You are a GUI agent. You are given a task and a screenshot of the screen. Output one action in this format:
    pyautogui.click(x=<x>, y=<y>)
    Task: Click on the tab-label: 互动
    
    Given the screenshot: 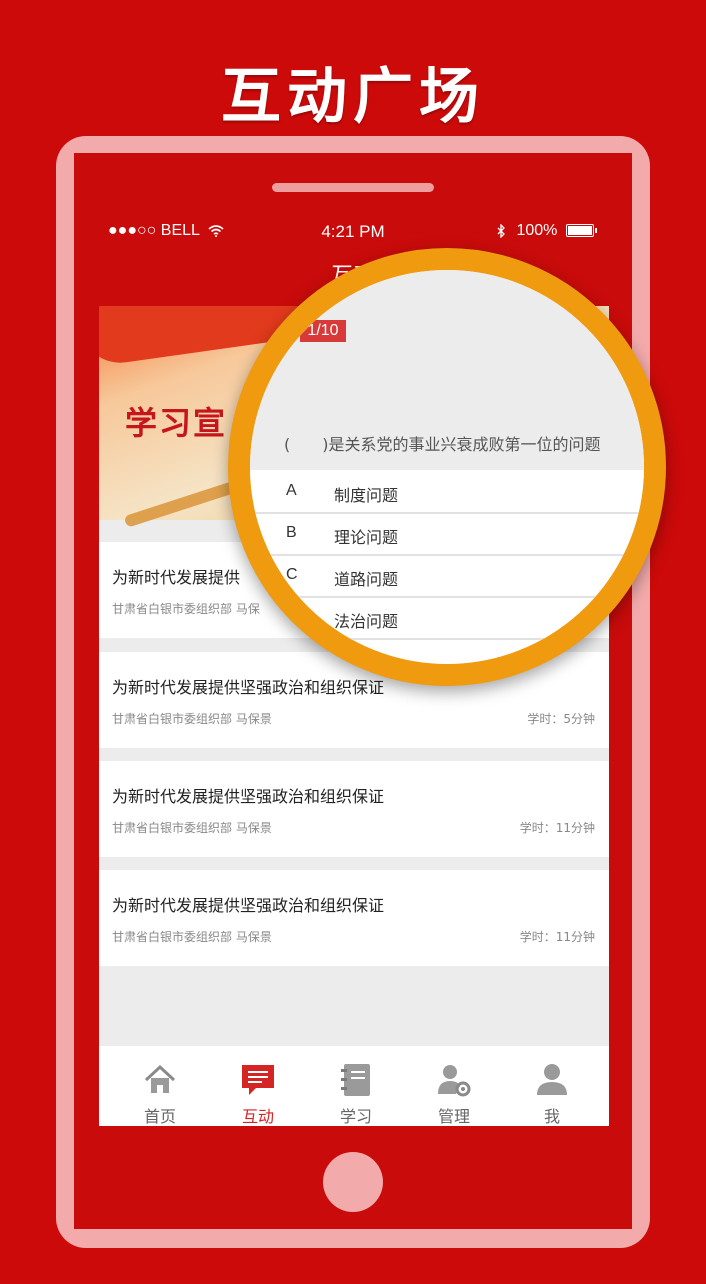 What is the action you would take?
    pyautogui.click(x=257, y=1116)
    